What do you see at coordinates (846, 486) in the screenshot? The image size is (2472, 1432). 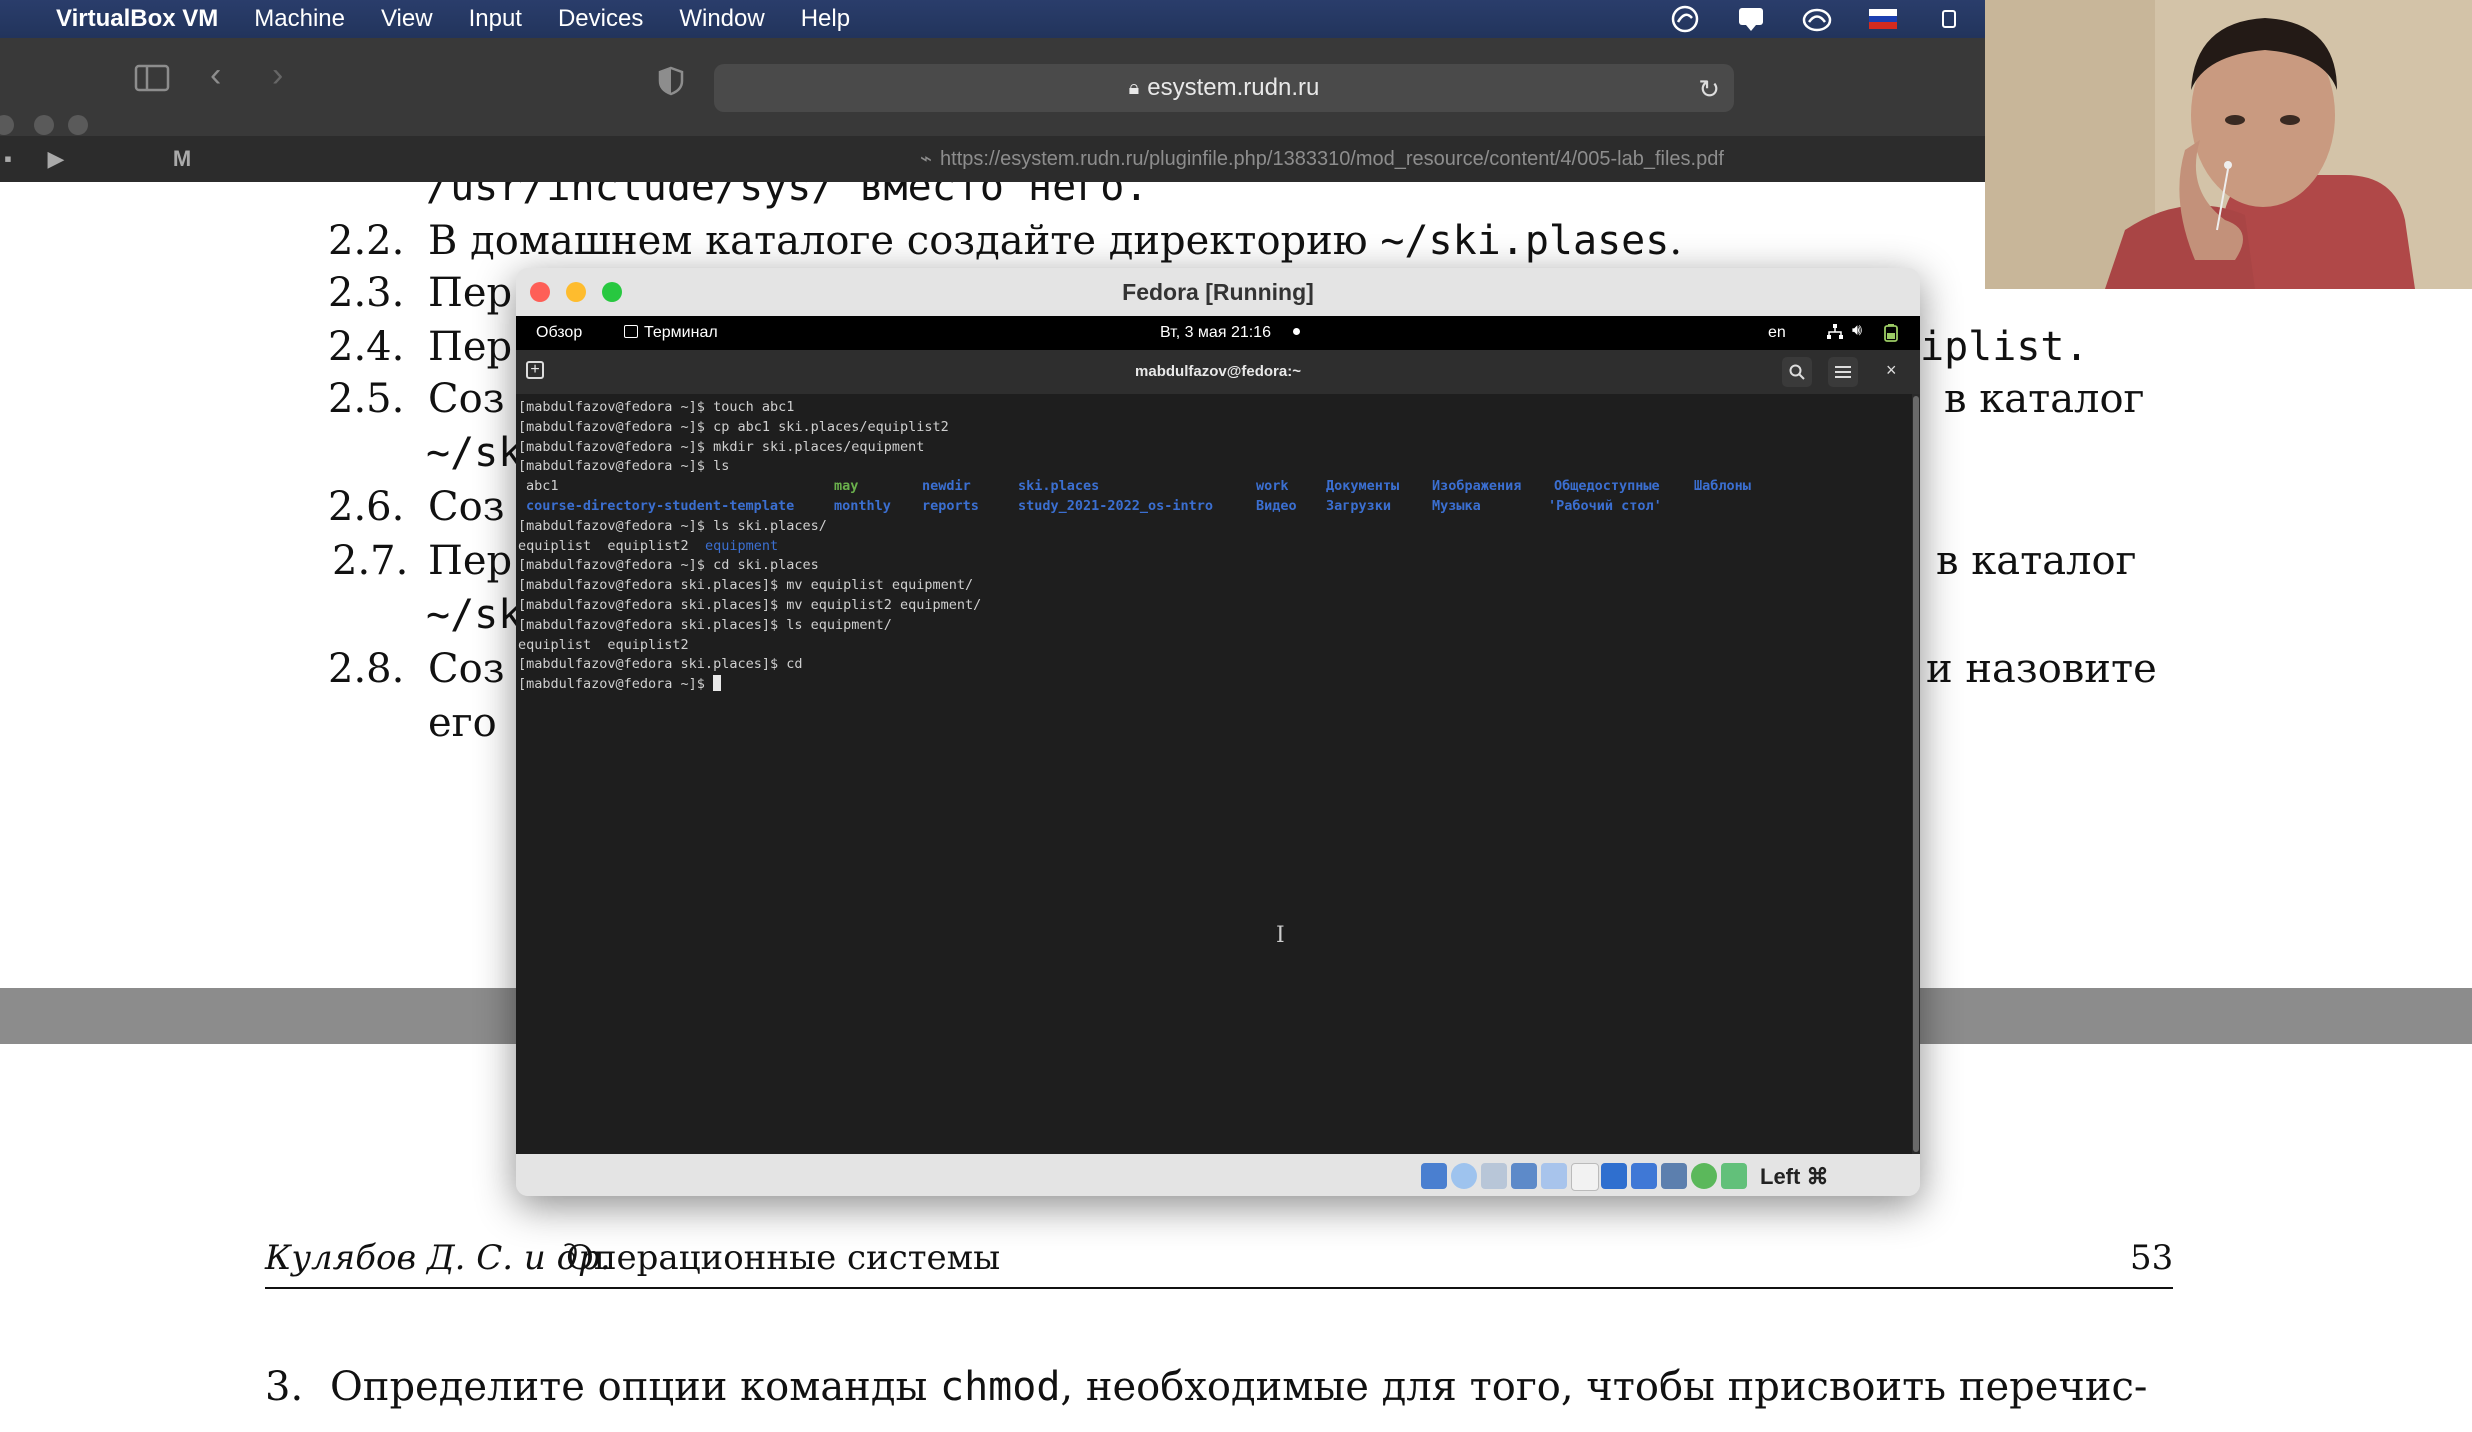 I see `ls-entry: may` at bounding box center [846, 486].